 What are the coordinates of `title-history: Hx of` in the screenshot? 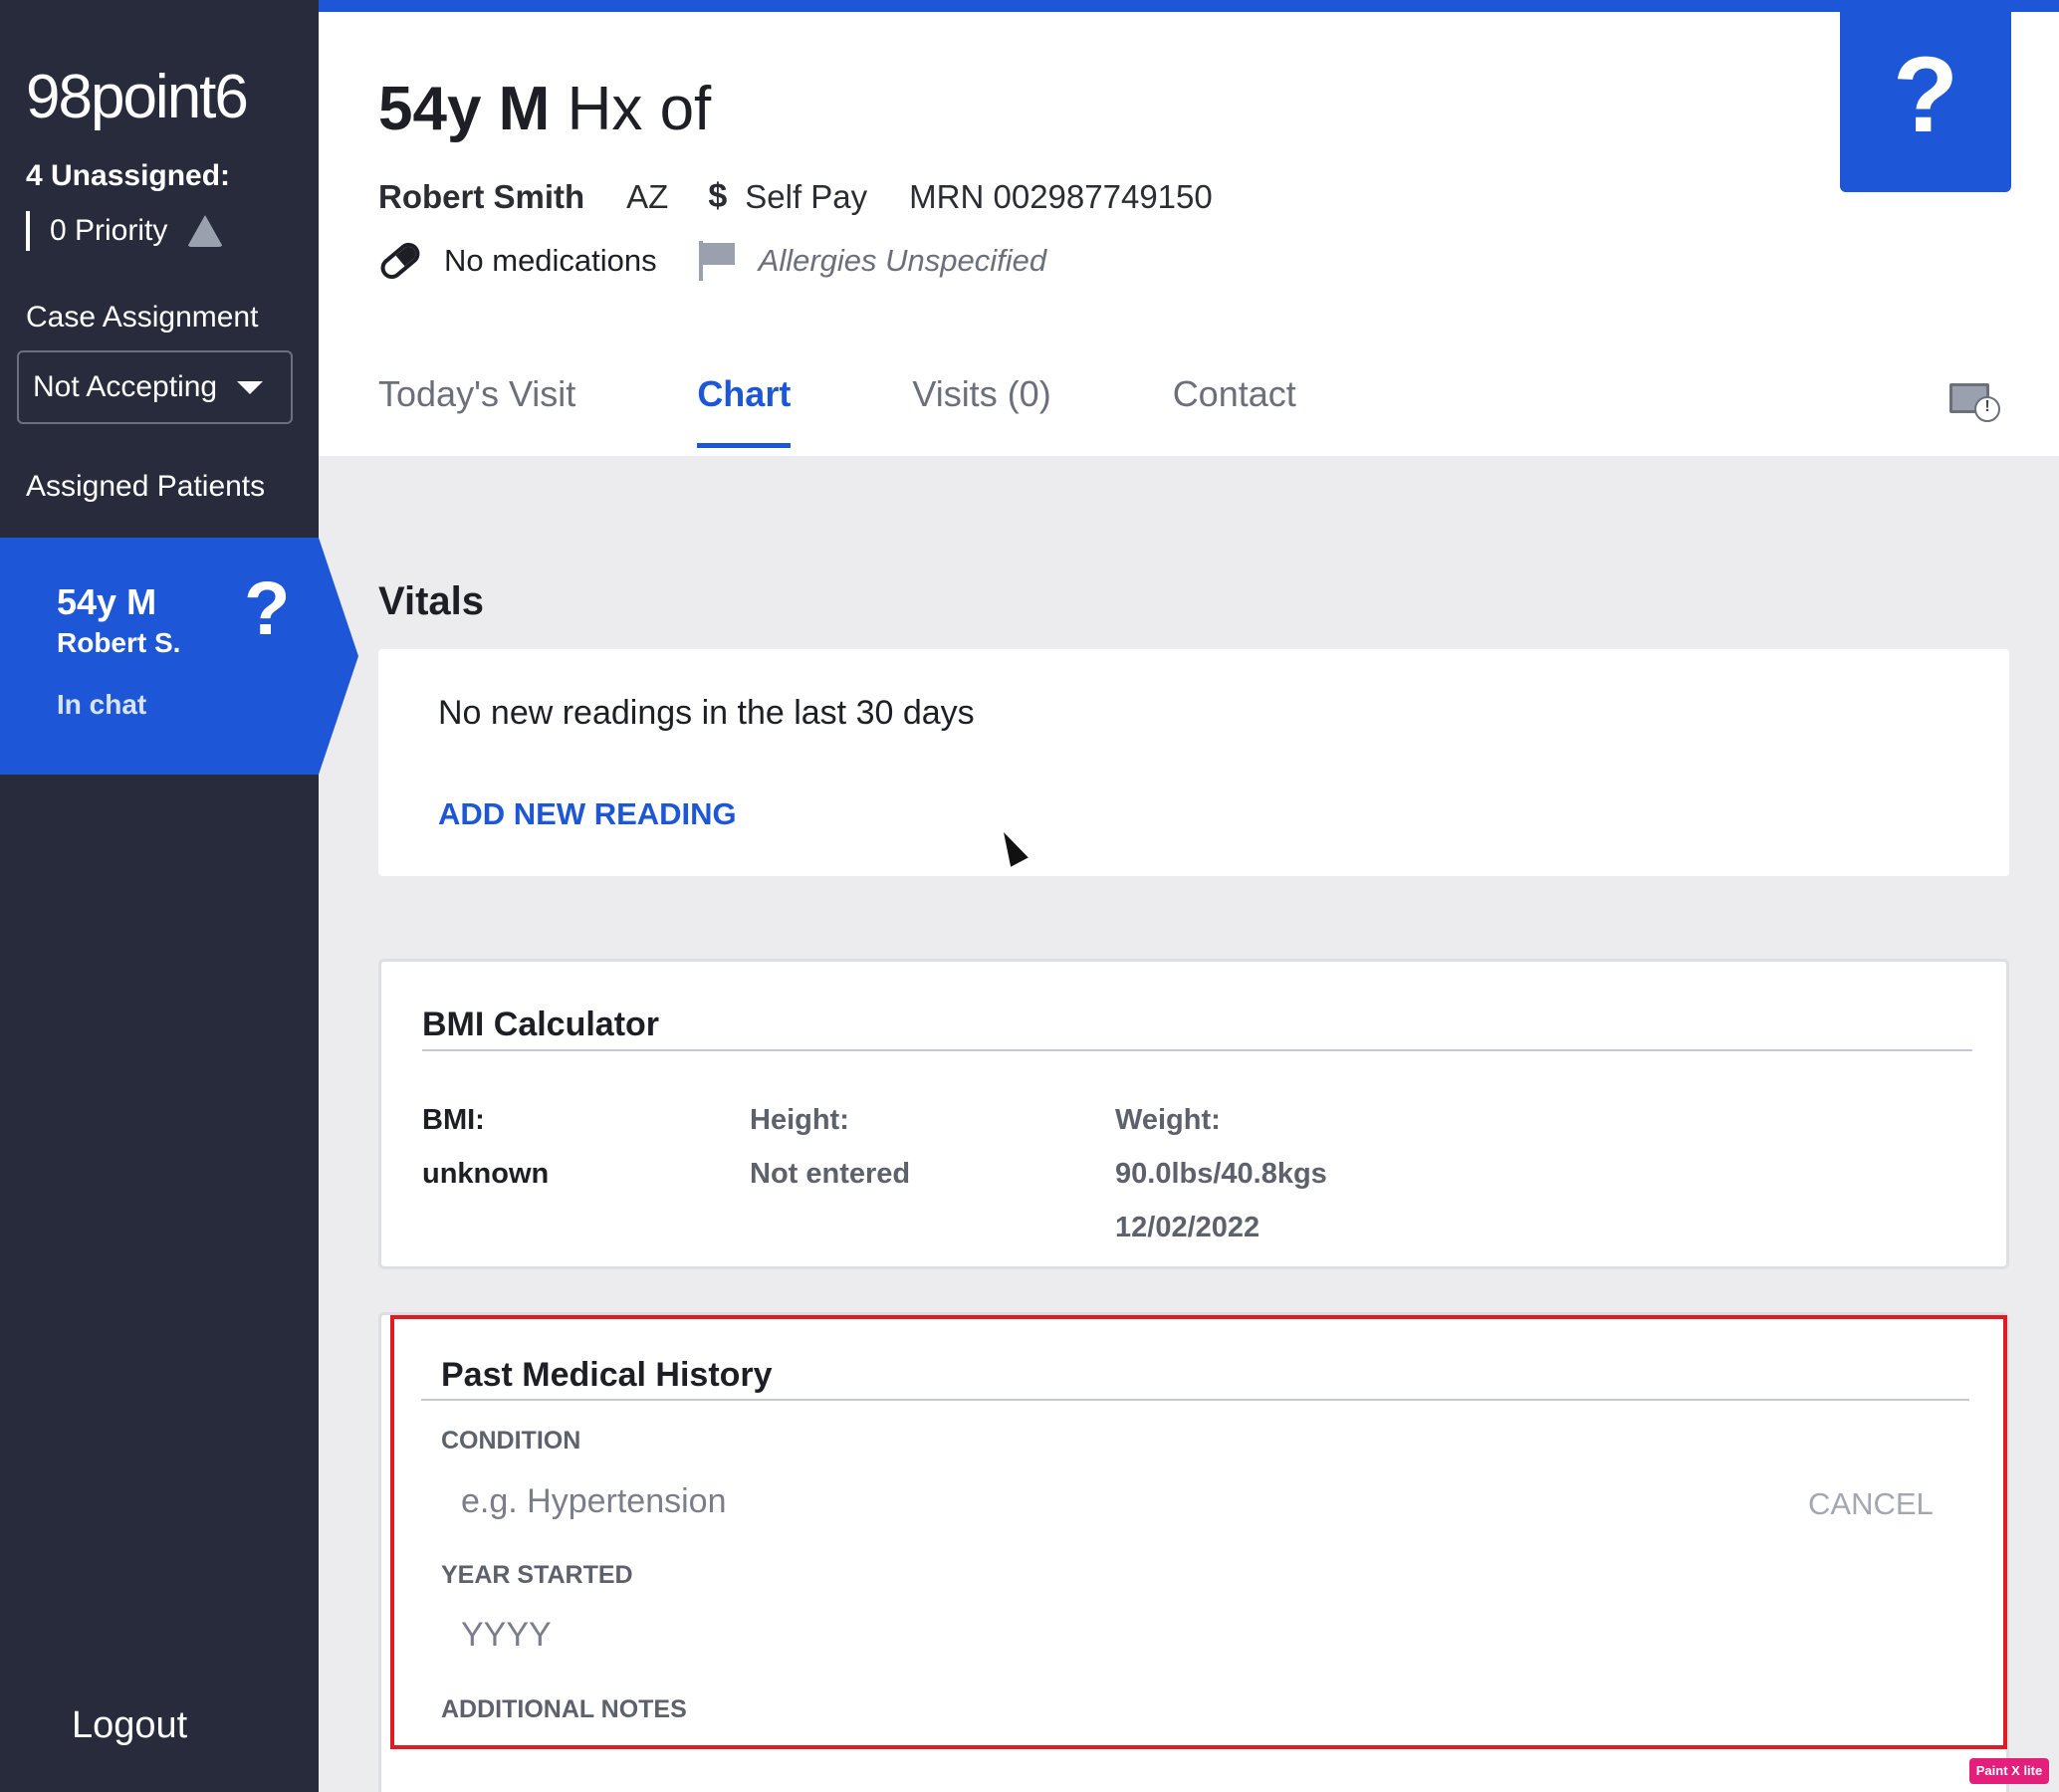 It's located at (640, 109).